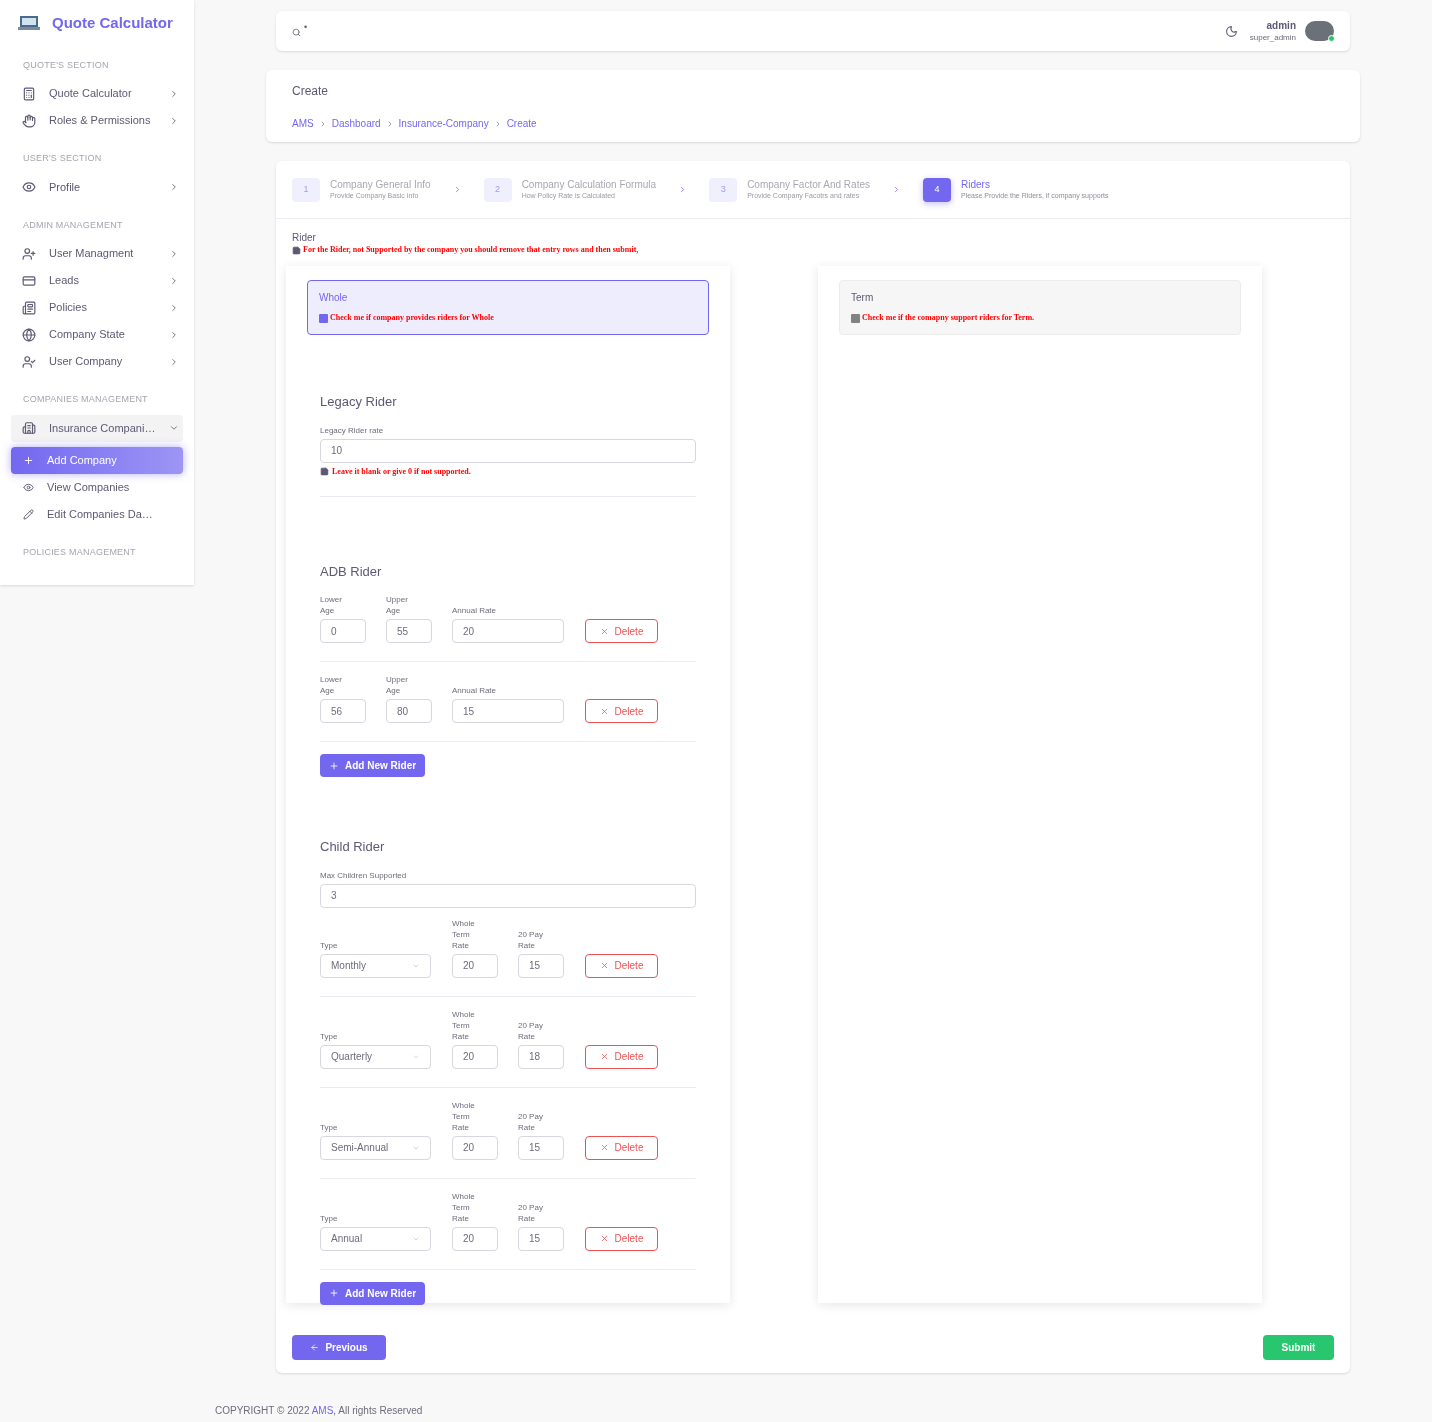 The image size is (1432, 1422). Describe the element at coordinates (97, 487) in the screenshot. I see `sidebar-subitem: View Companies` at that location.